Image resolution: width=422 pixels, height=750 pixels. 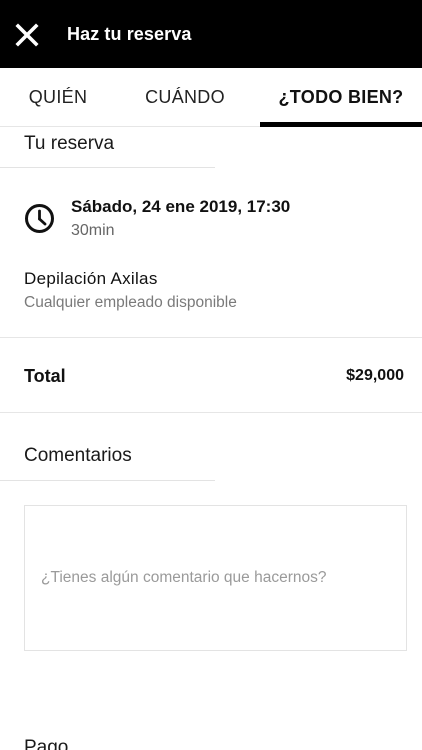 What do you see at coordinates (129, 34) in the screenshot?
I see `page-title: Haz tu reserva` at bounding box center [129, 34].